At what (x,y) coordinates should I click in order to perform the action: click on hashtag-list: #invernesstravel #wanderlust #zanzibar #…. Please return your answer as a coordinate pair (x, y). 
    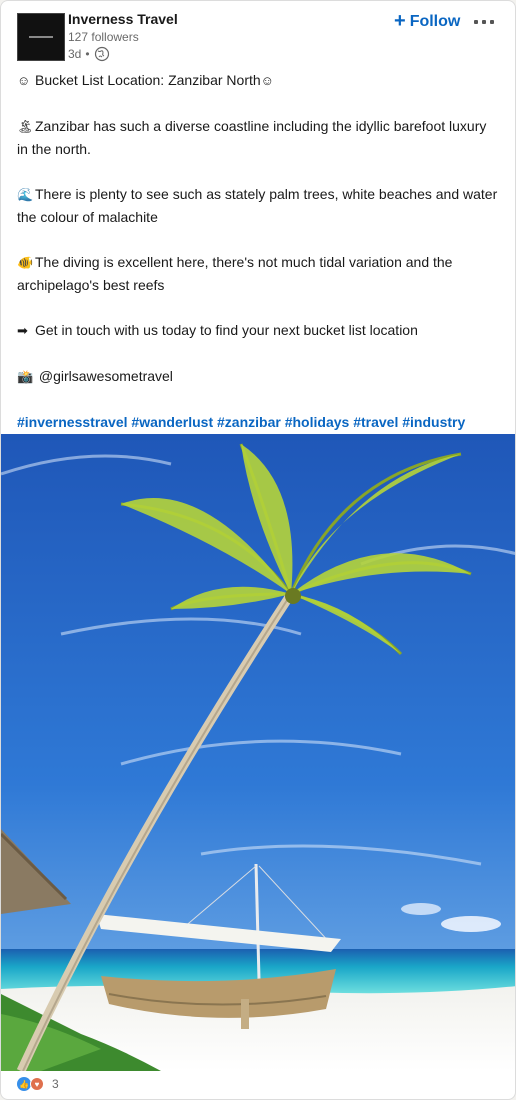
    Looking at the image, I should click on (259, 422).